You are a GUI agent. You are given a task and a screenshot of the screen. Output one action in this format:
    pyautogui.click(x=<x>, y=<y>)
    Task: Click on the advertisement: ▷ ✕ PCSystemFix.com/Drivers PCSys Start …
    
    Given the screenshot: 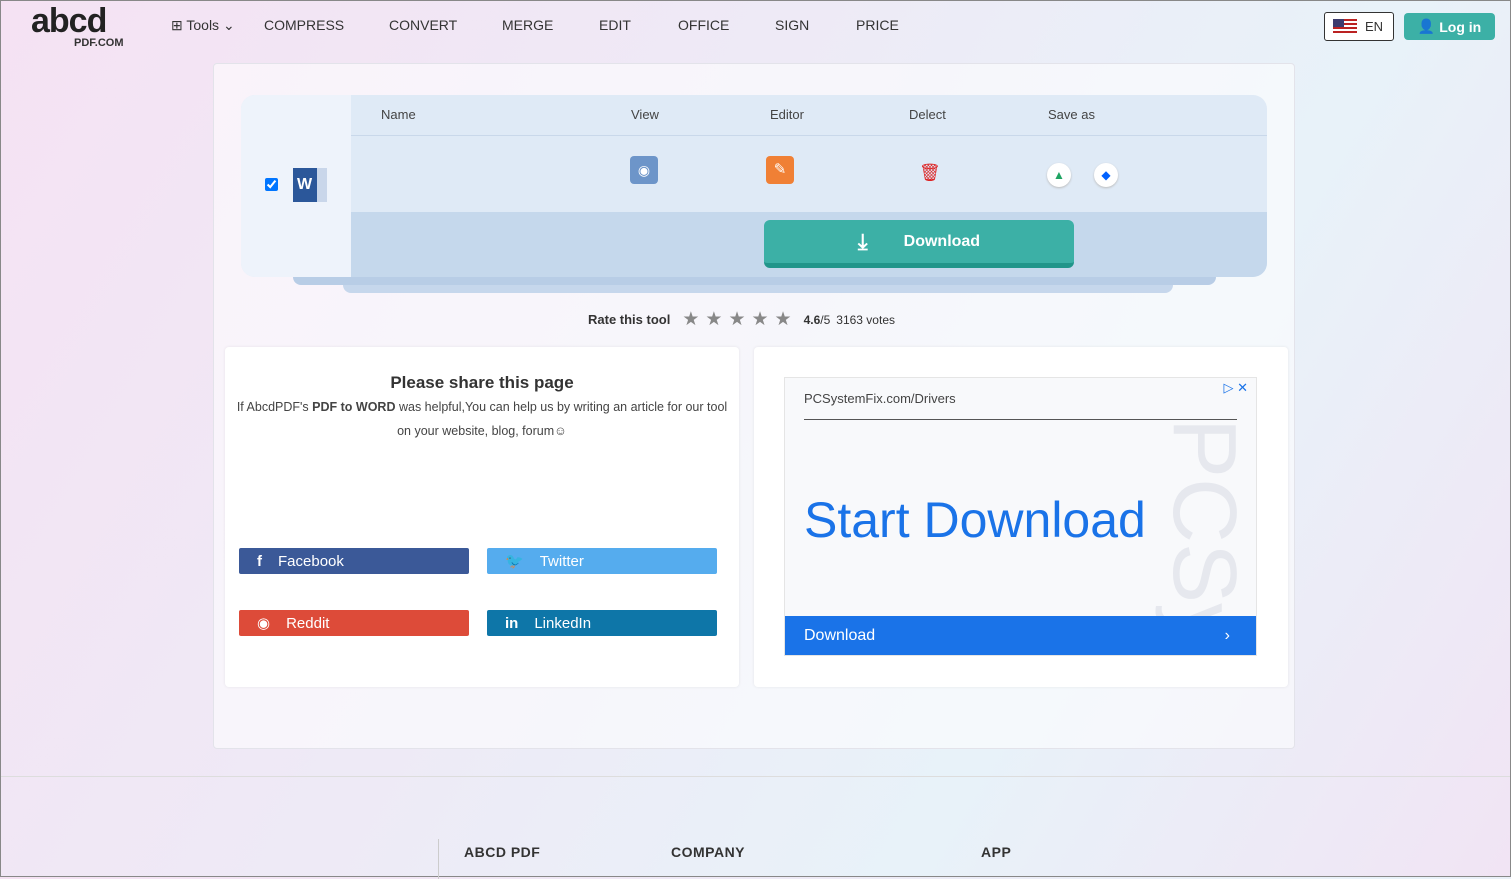 What is the action you would take?
    pyautogui.click(x=1021, y=517)
    